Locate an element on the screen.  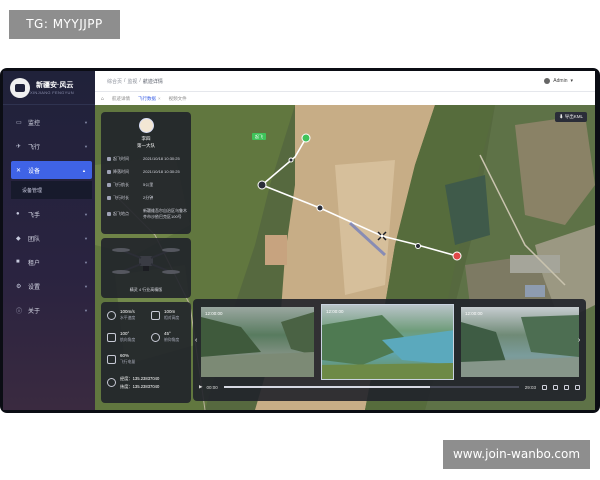
sidebar-item-label: 飞手 is located at coordinates (34, 215).